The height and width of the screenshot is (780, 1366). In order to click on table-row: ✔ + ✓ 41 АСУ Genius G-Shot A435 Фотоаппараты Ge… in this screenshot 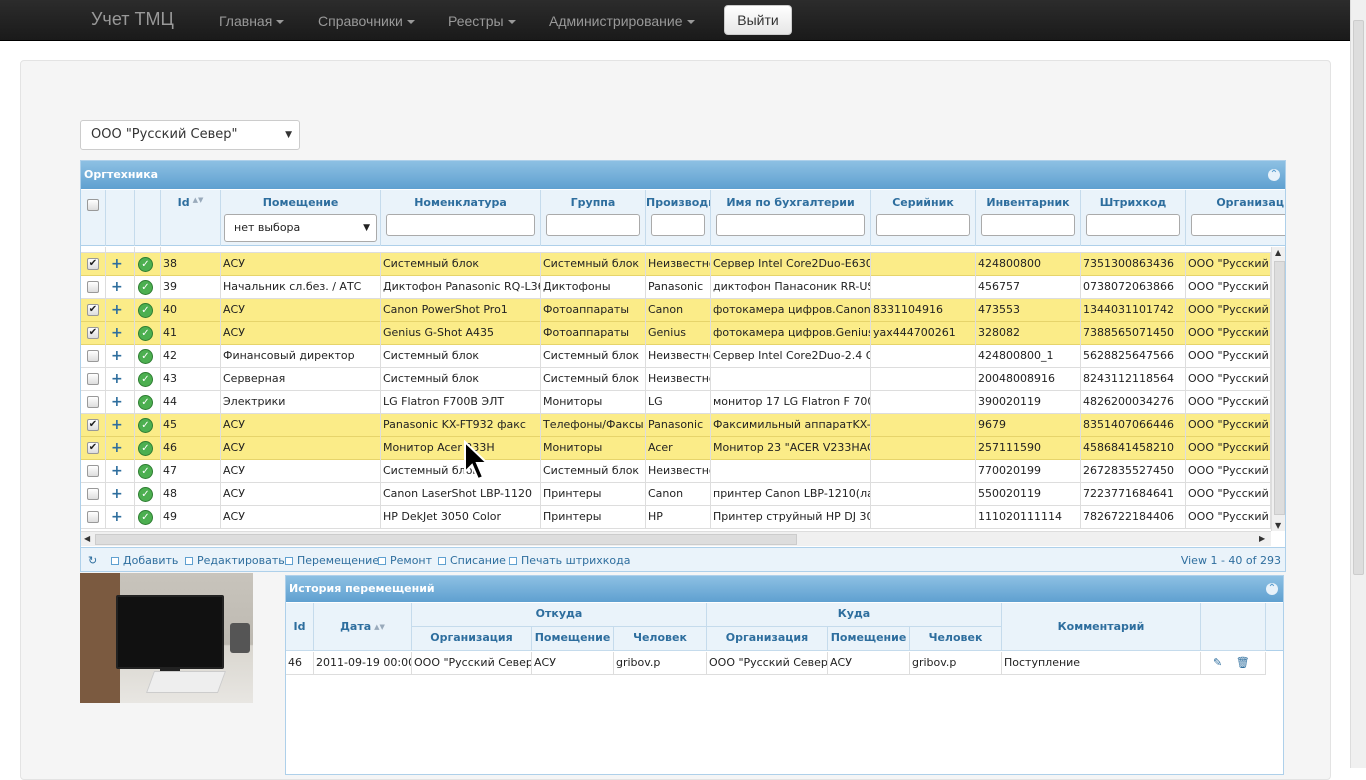, I will do `click(676, 333)`.